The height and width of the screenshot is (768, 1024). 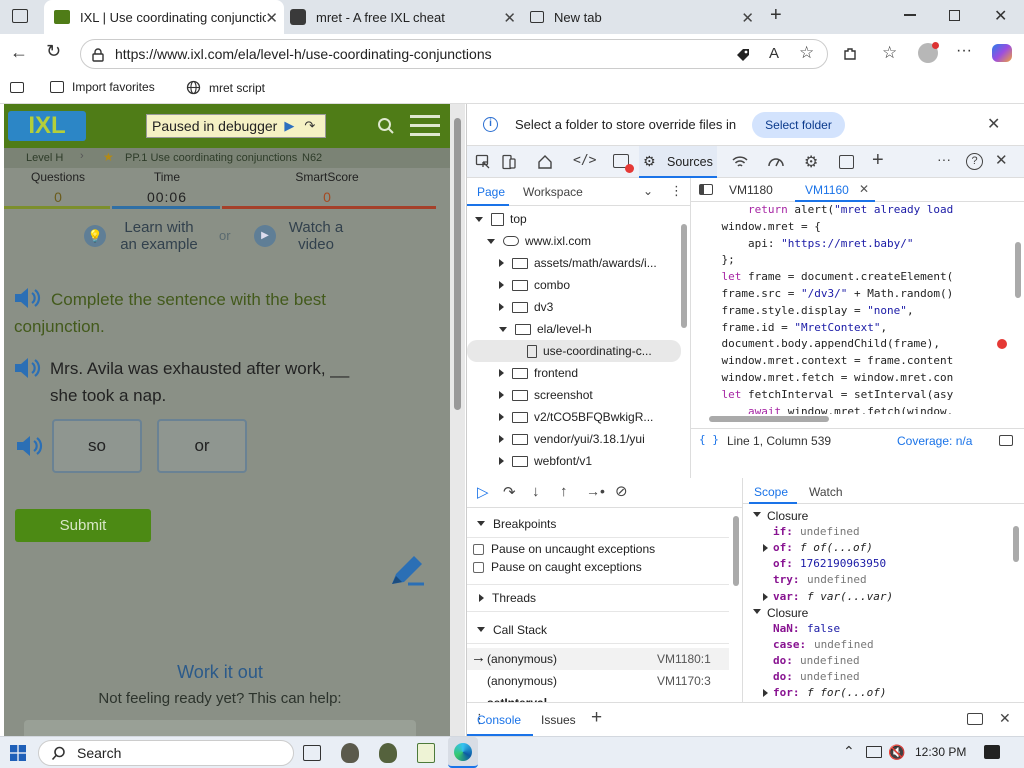 What do you see at coordinates (1006, 440) in the screenshot?
I see `toggle-debugger-icon` at bounding box center [1006, 440].